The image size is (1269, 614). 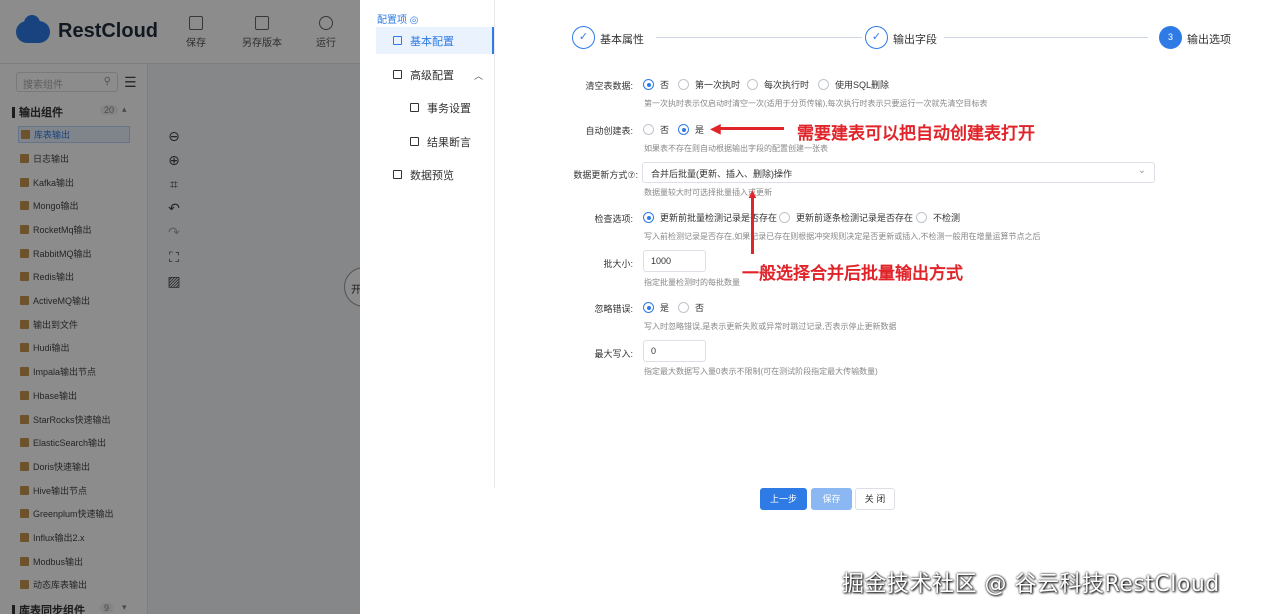 What do you see at coordinates (618, 264) in the screenshot?
I see `batch-size-label: 批大小:` at bounding box center [618, 264].